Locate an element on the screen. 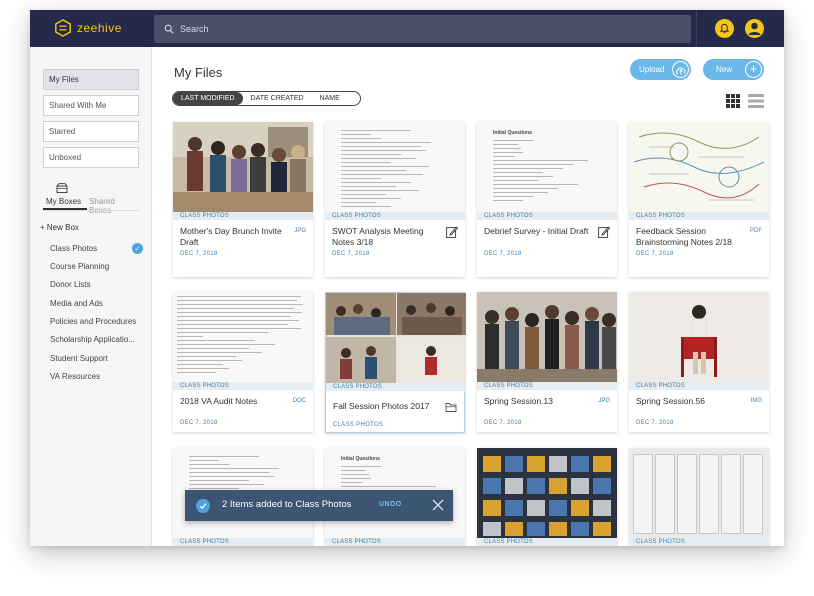 Image resolution: width=814 pixels, height=596 pixels. box-icon is located at coordinates (62, 188).